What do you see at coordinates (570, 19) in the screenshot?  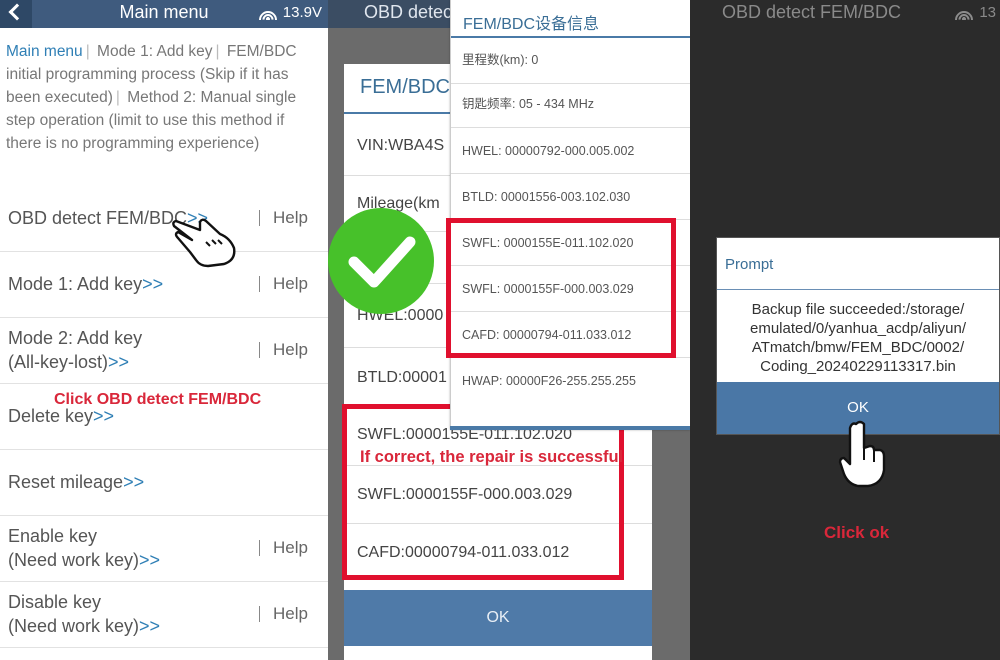 I see `popup-title: FEM/BDC设备信息` at bounding box center [570, 19].